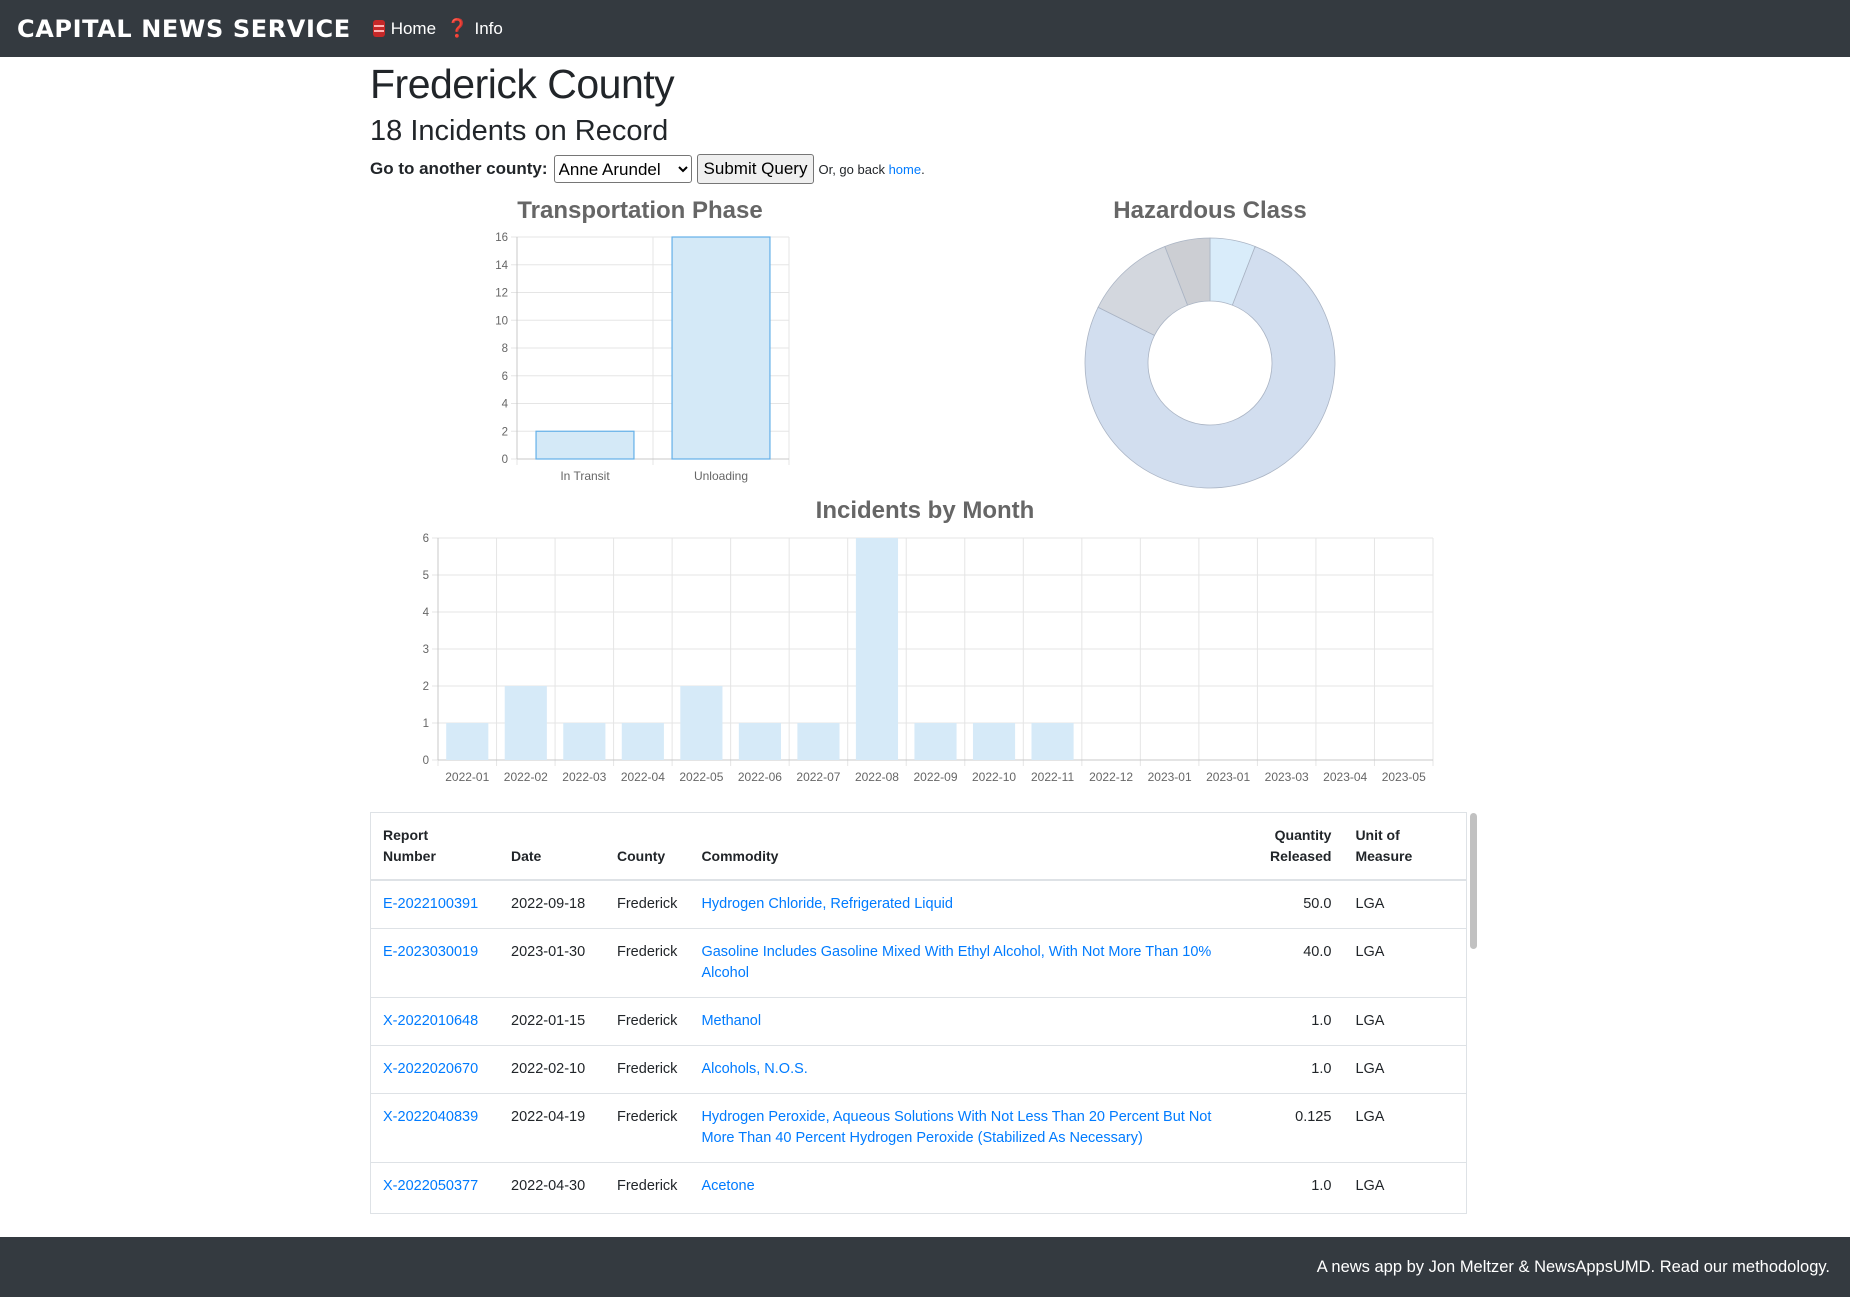 The width and height of the screenshot is (1850, 1297). What do you see at coordinates (1293, 847) in the screenshot?
I see `header-quantity-released: Quantity Released` at bounding box center [1293, 847].